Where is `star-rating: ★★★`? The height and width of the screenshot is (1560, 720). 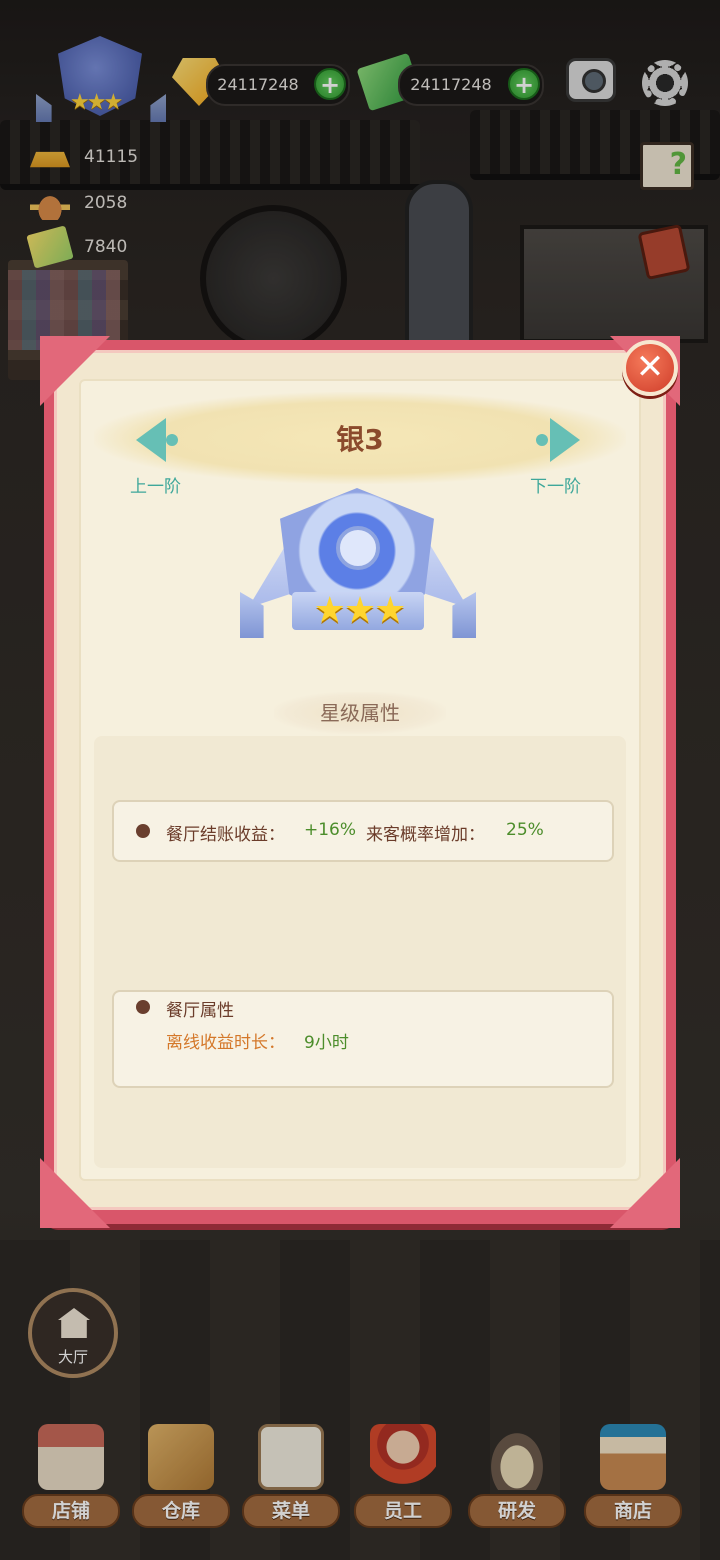
star-rating: ★★★ is located at coordinates (360, 610).